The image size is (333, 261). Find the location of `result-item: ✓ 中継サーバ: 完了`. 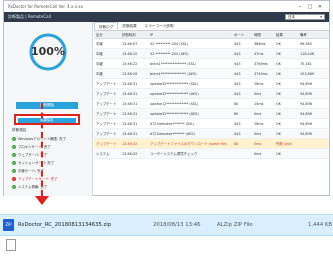

result-item: ✓ 中継サーバ: 完了 is located at coordinates (28, 170).